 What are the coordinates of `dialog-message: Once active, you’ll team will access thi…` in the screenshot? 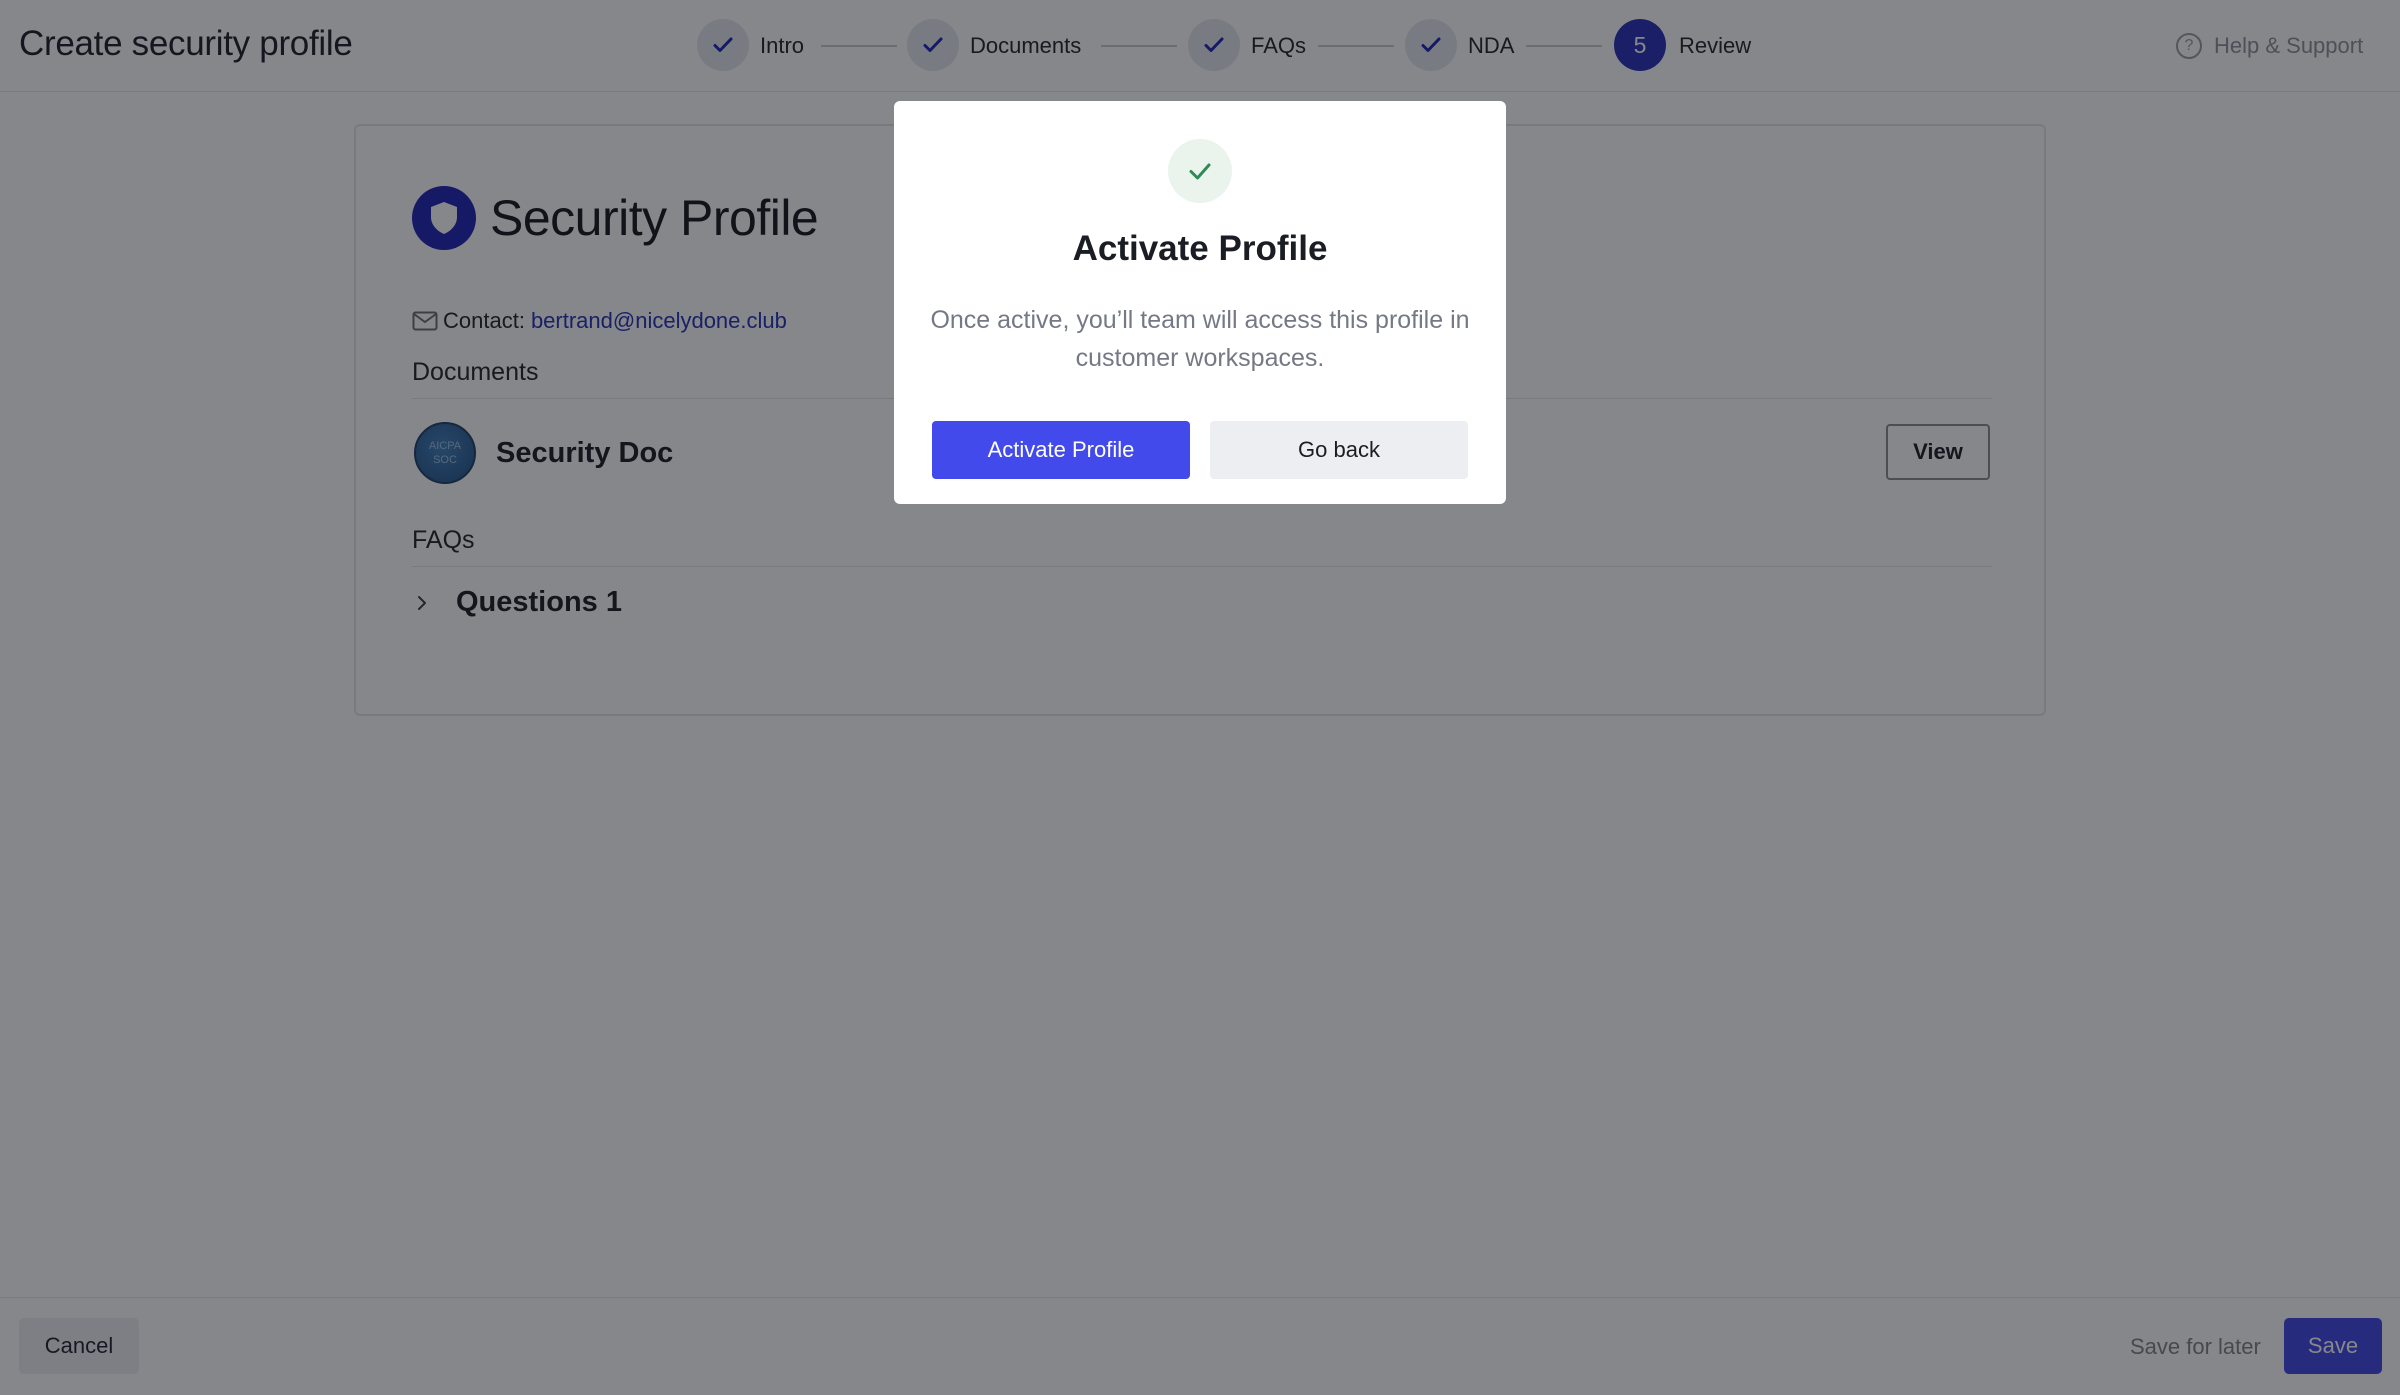 It's located at (1200, 339).